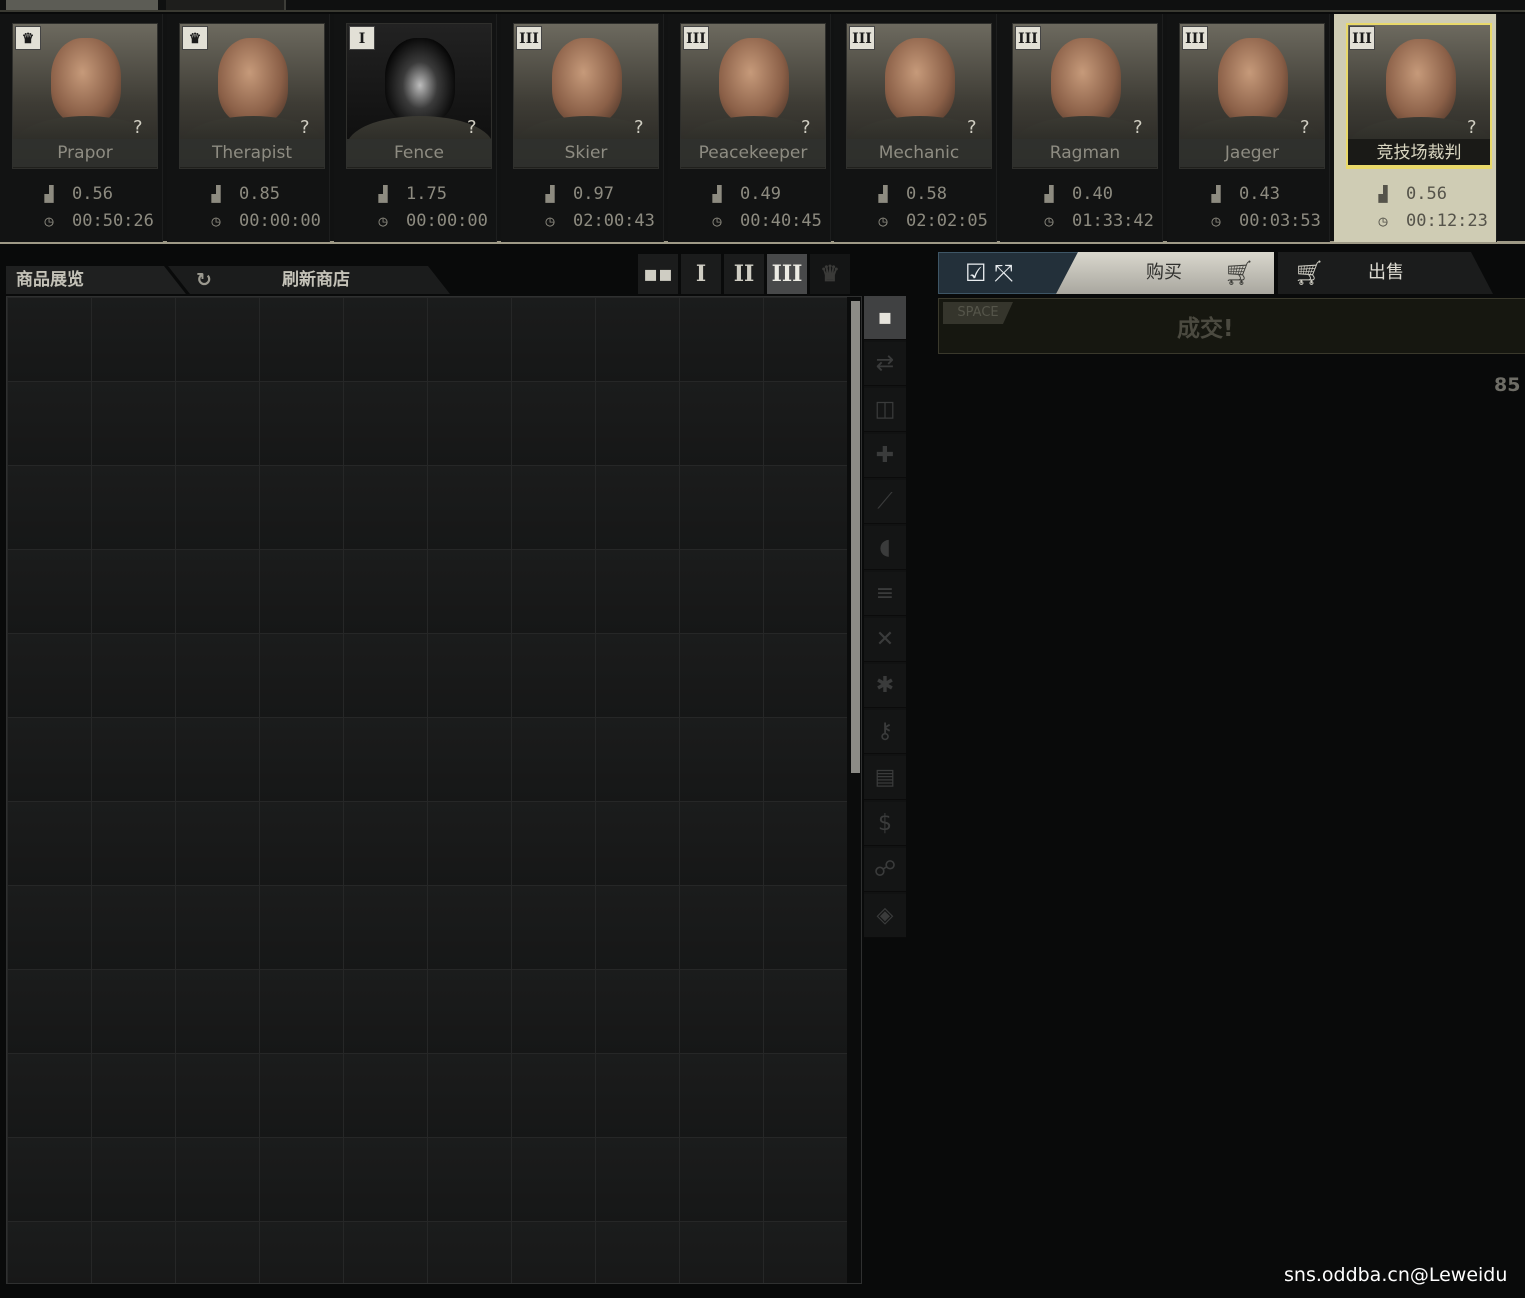 The width and height of the screenshot is (1525, 1298). I want to click on reputation-value: 0.49, so click(760, 194).